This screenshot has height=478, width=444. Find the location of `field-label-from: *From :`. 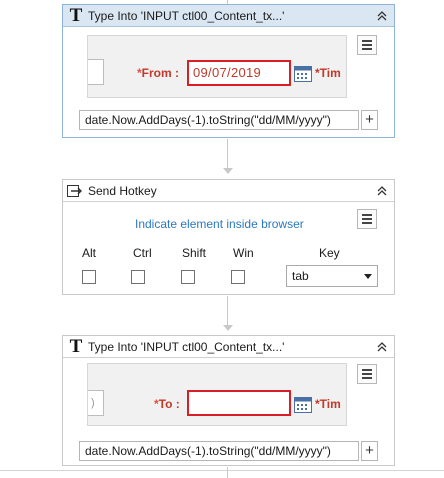

field-label-from: *From : is located at coordinates (158, 73).